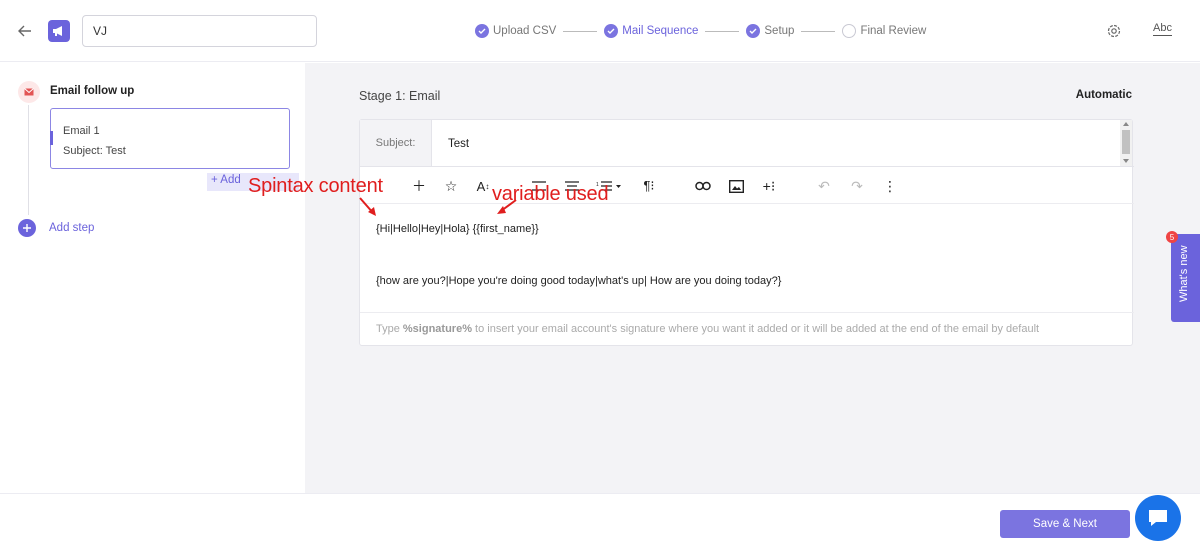 The image size is (1200, 557). What do you see at coordinates (94, 151) in the screenshot?
I see `email-step-subject: Subject: Test` at bounding box center [94, 151].